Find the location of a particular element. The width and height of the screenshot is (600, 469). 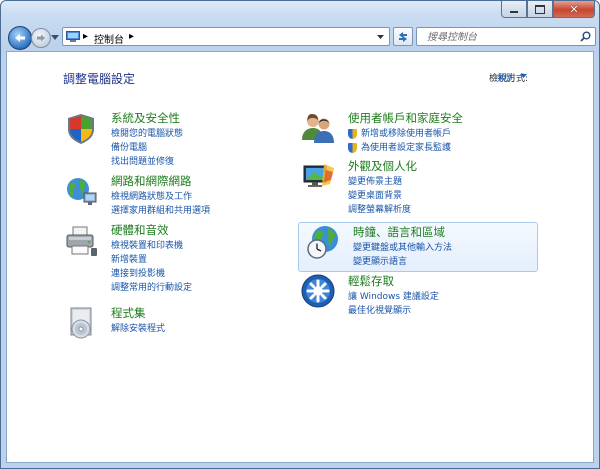

refresh-button is located at coordinates (403, 36).